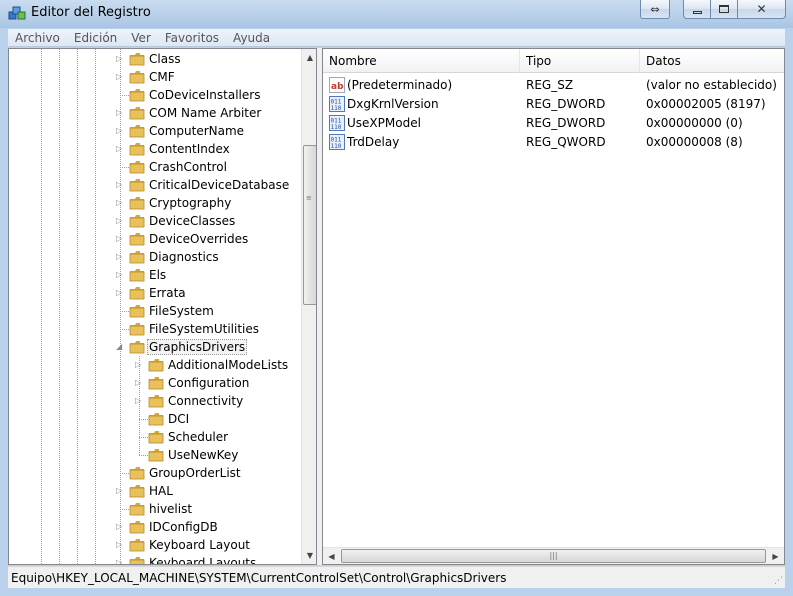 Image resolution: width=793 pixels, height=596 pixels. What do you see at coordinates (155, 221) in the screenshot?
I see `tree-item: ▷ DeviceClasses` at bounding box center [155, 221].